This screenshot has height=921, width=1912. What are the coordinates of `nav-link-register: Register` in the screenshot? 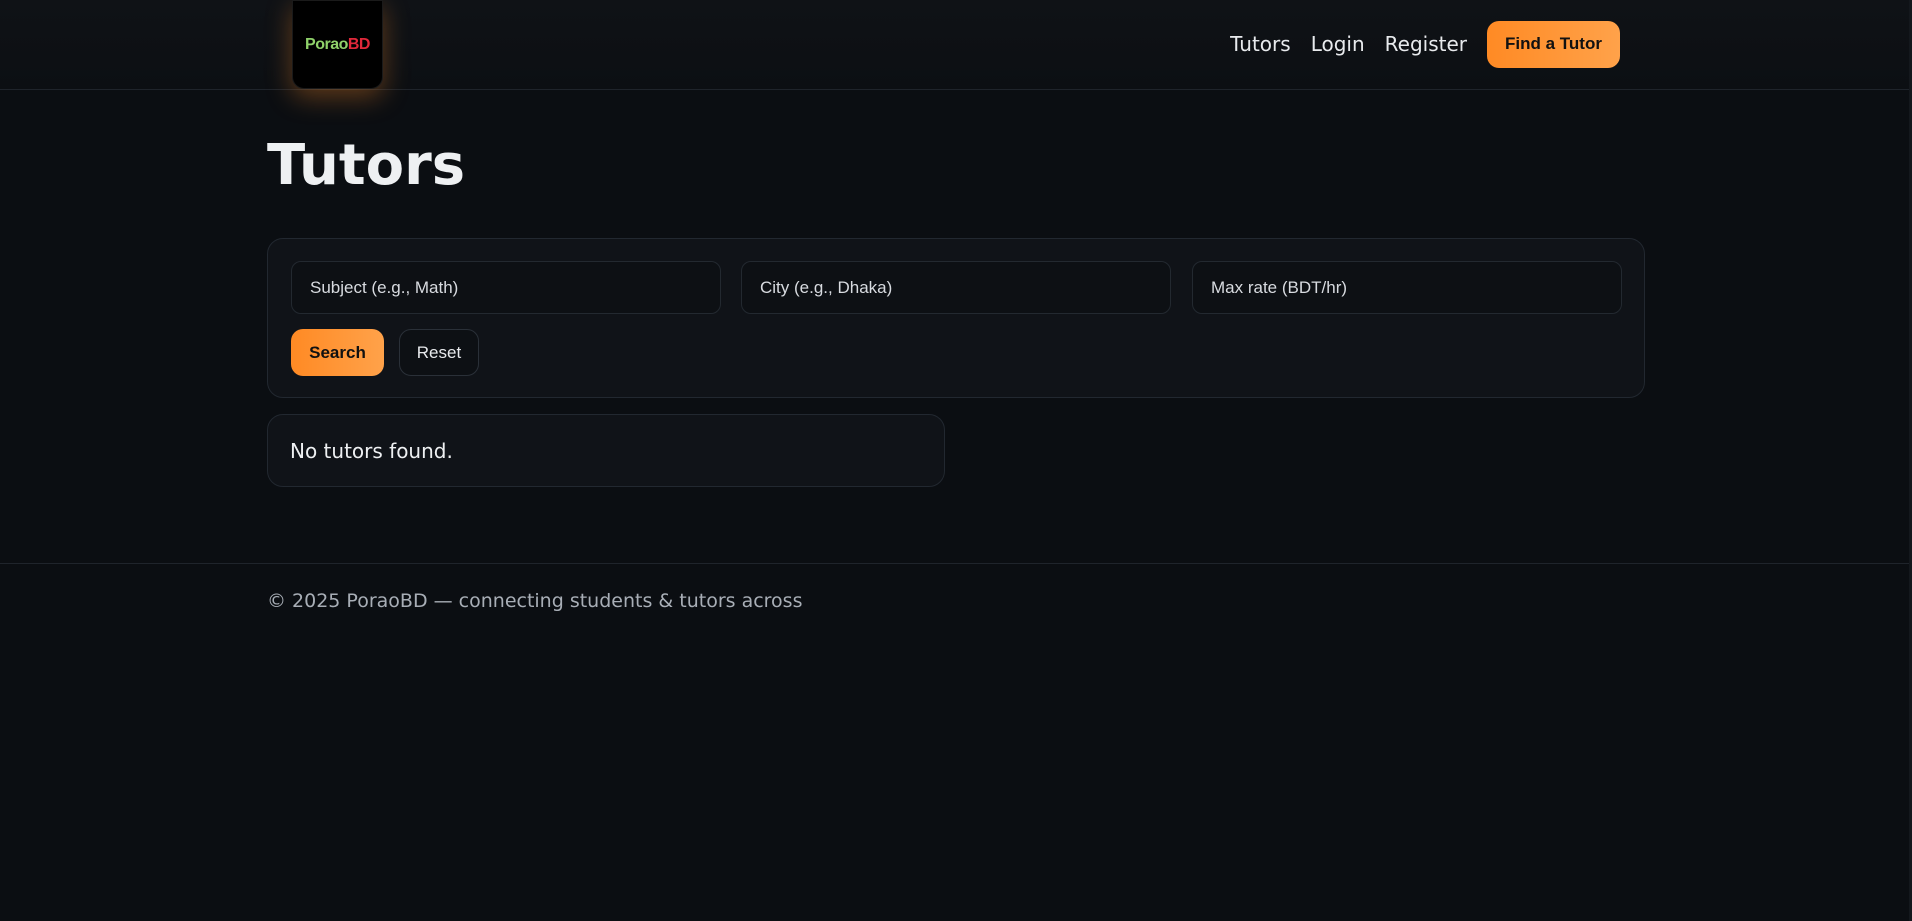 It's located at (1426, 44).